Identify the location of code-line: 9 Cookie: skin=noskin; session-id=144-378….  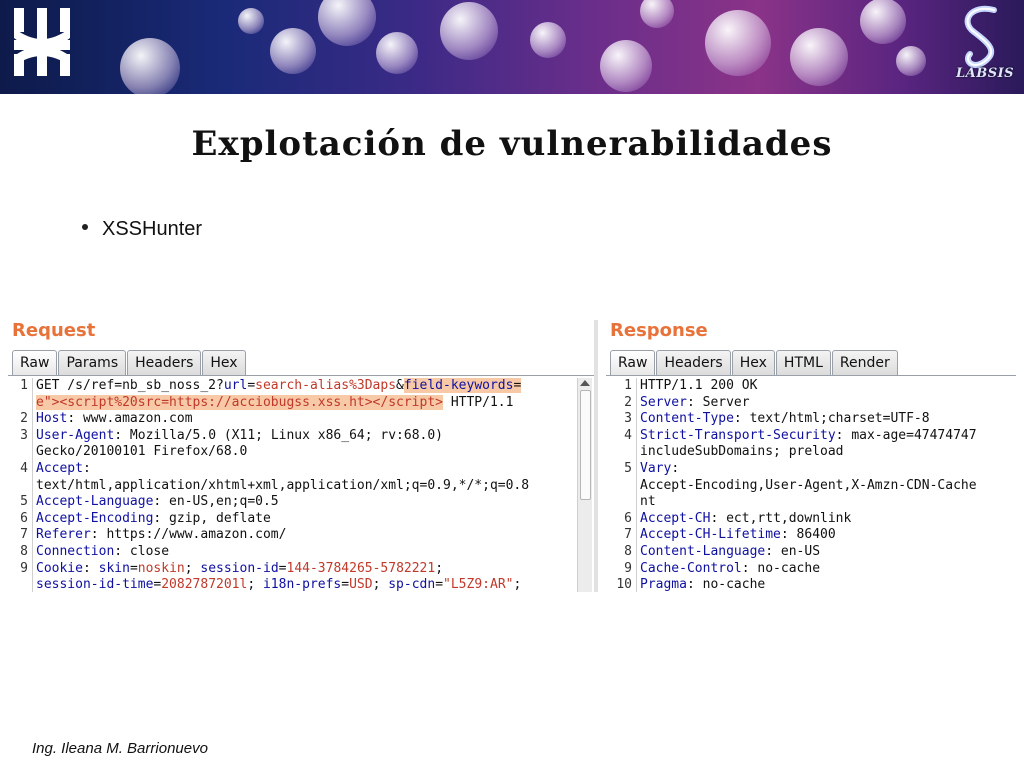
(232, 569).